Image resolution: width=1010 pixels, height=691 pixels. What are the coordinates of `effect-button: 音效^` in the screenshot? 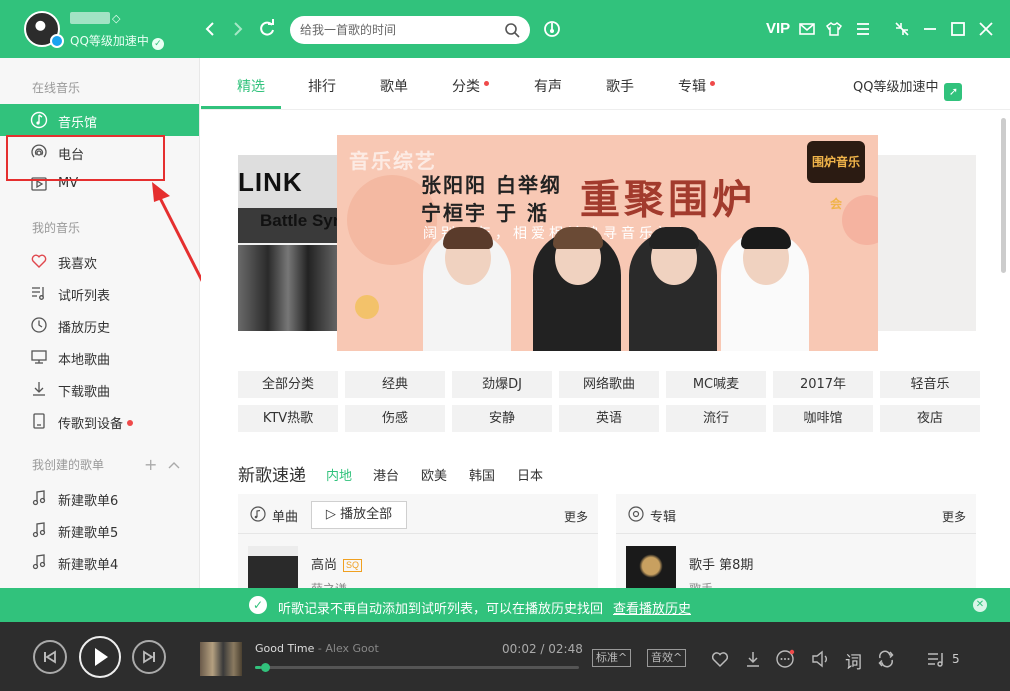 It's located at (667, 658).